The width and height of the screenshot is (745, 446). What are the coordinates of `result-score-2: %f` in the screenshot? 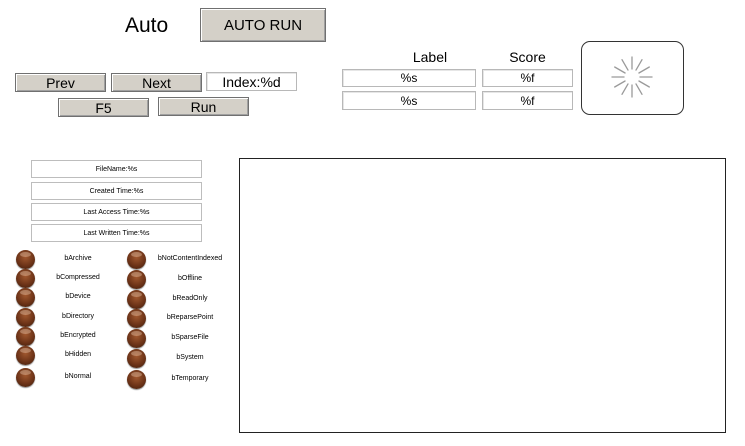 It's located at (527, 100).